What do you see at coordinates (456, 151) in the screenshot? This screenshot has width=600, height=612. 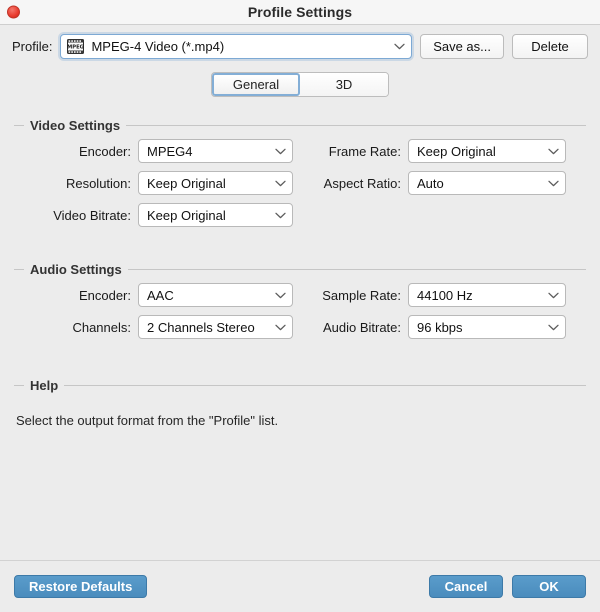 I see `frame-rate-value: Keep Original` at bounding box center [456, 151].